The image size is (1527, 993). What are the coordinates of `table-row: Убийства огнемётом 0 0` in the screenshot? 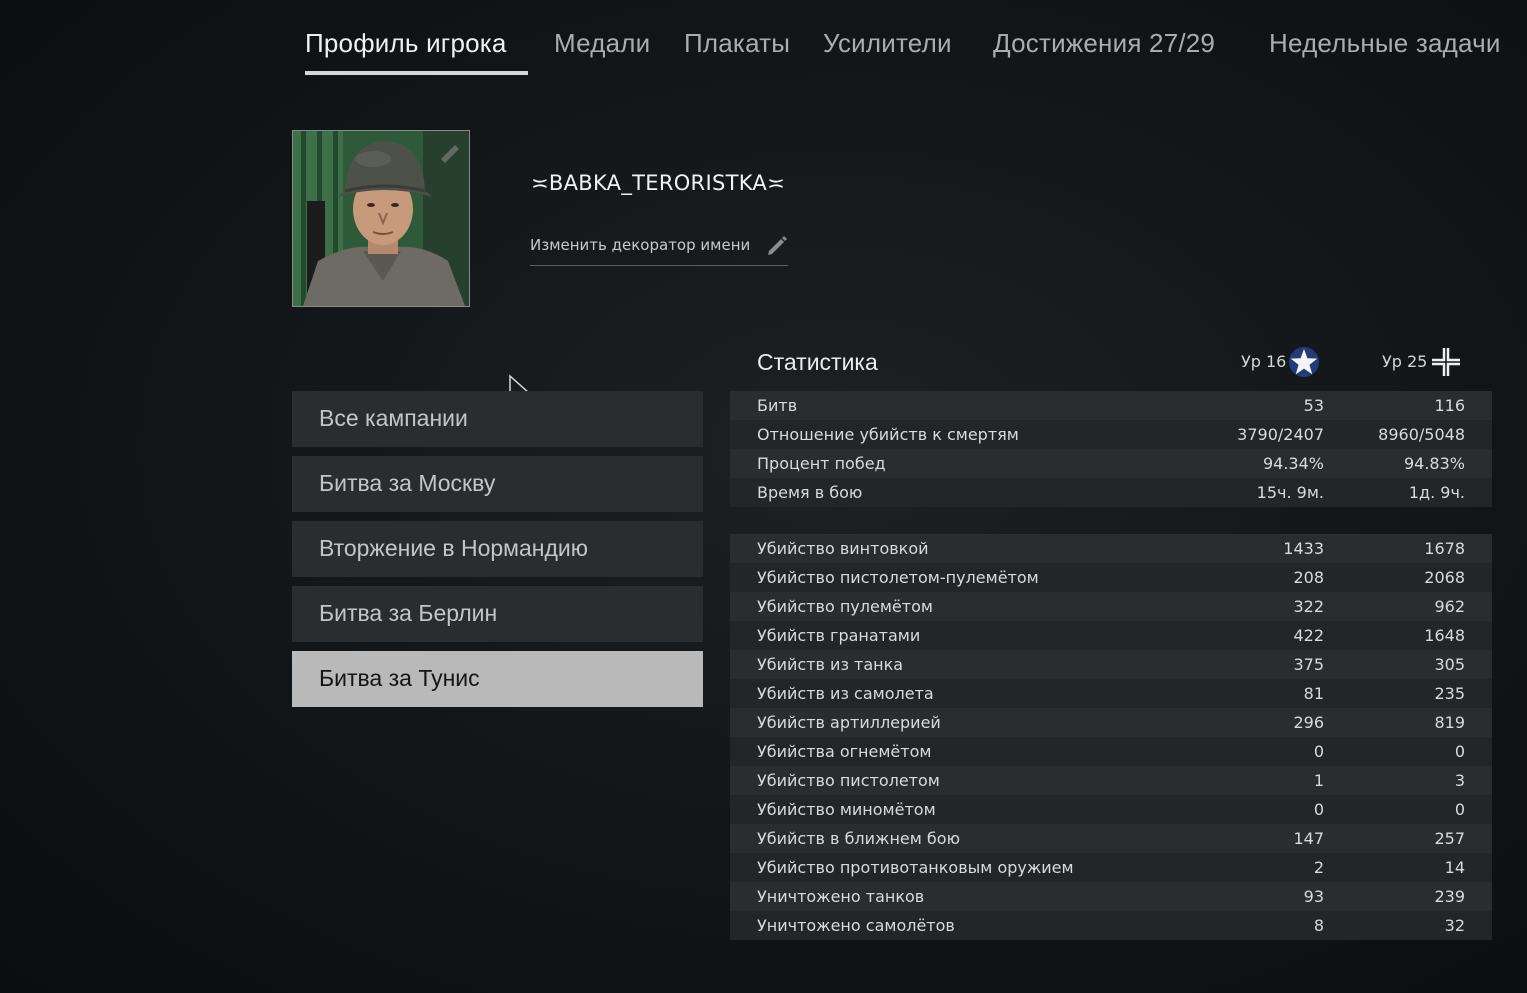 It's located at (1111, 751).